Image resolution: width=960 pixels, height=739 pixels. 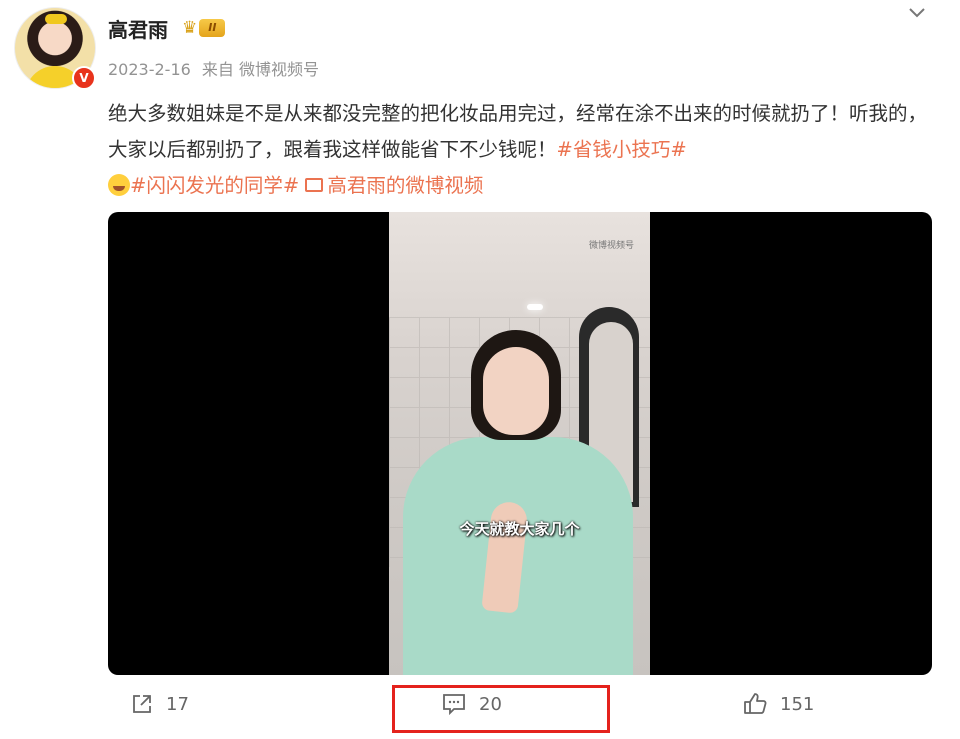 I want to click on author-name: 高君雨, so click(x=138, y=28).